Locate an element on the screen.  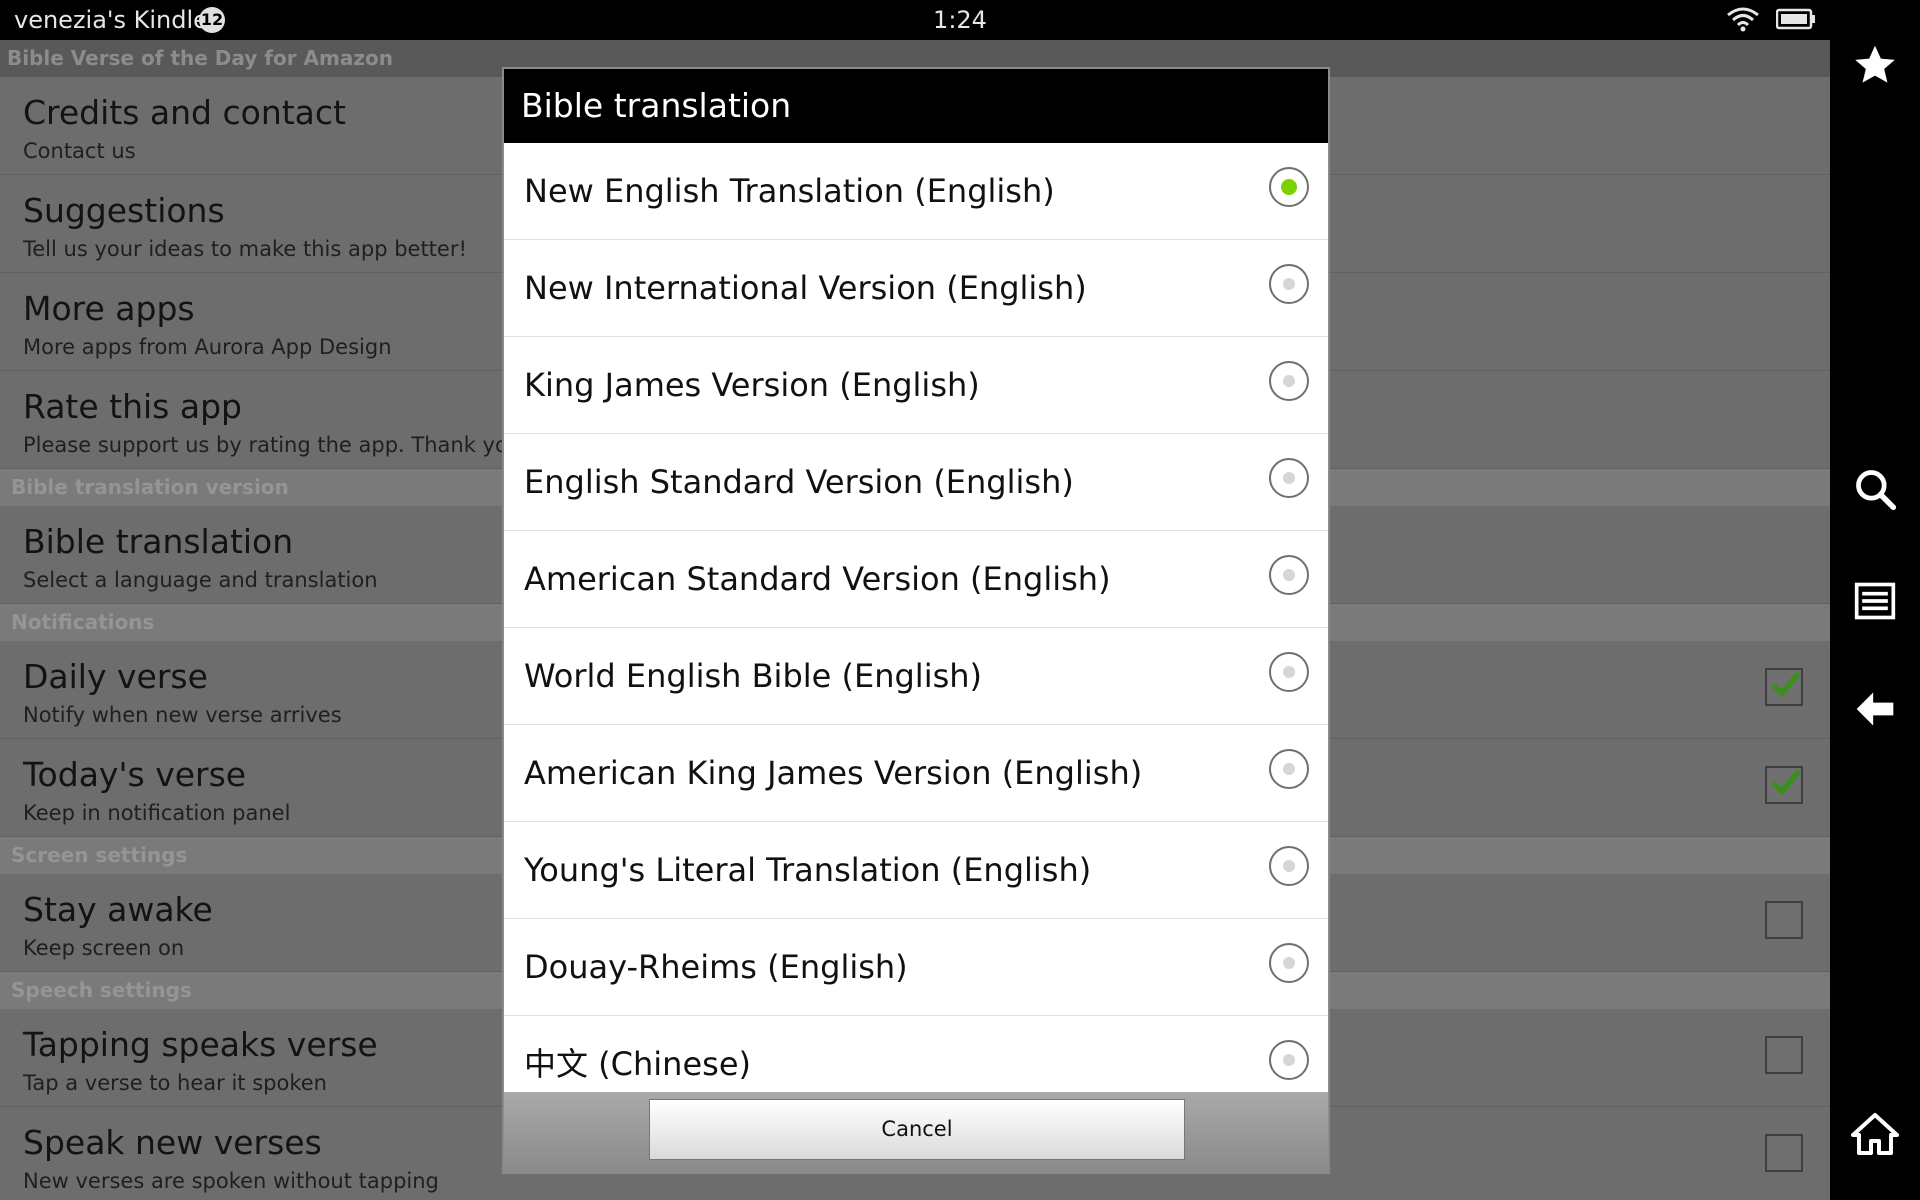
translation-option: Douay-Rheims (English) is located at coordinates (916, 967).